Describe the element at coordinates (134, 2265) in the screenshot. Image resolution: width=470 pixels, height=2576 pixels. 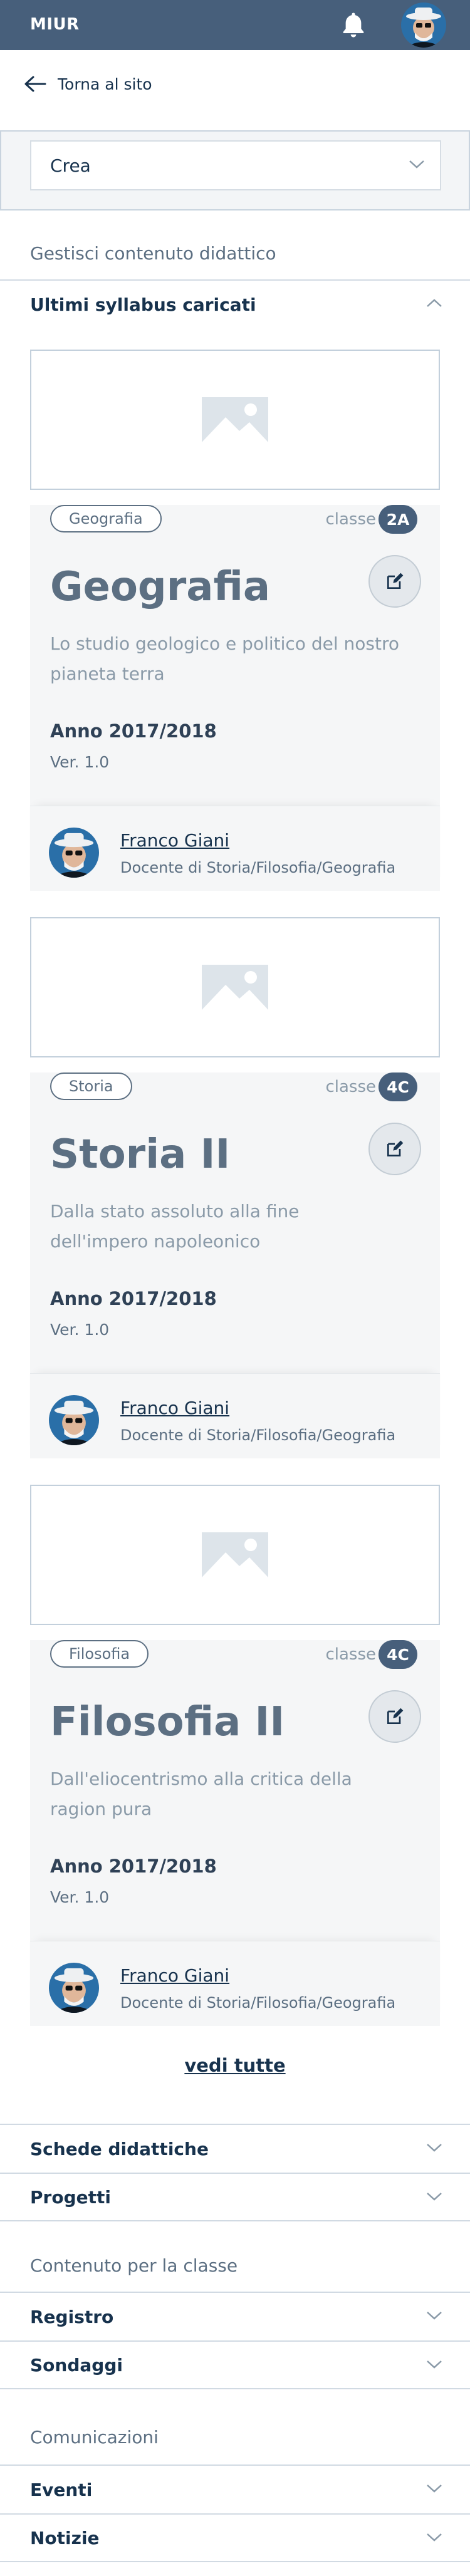
I see `section-label-contenuto-classe: Contenuto per la classe` at that location.